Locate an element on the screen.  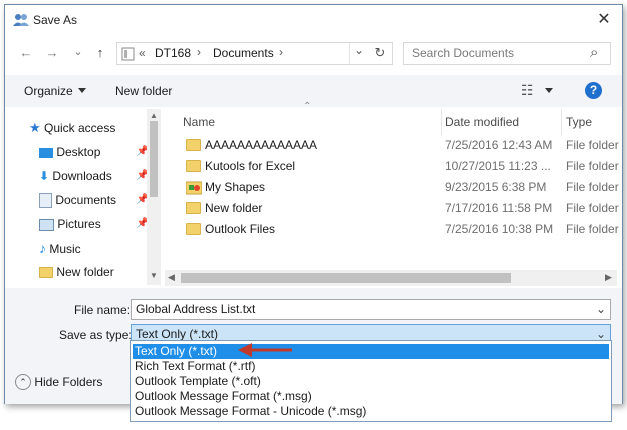
file-date: 7/25/2016 10:38 PM is located at coordinates (499, 229).